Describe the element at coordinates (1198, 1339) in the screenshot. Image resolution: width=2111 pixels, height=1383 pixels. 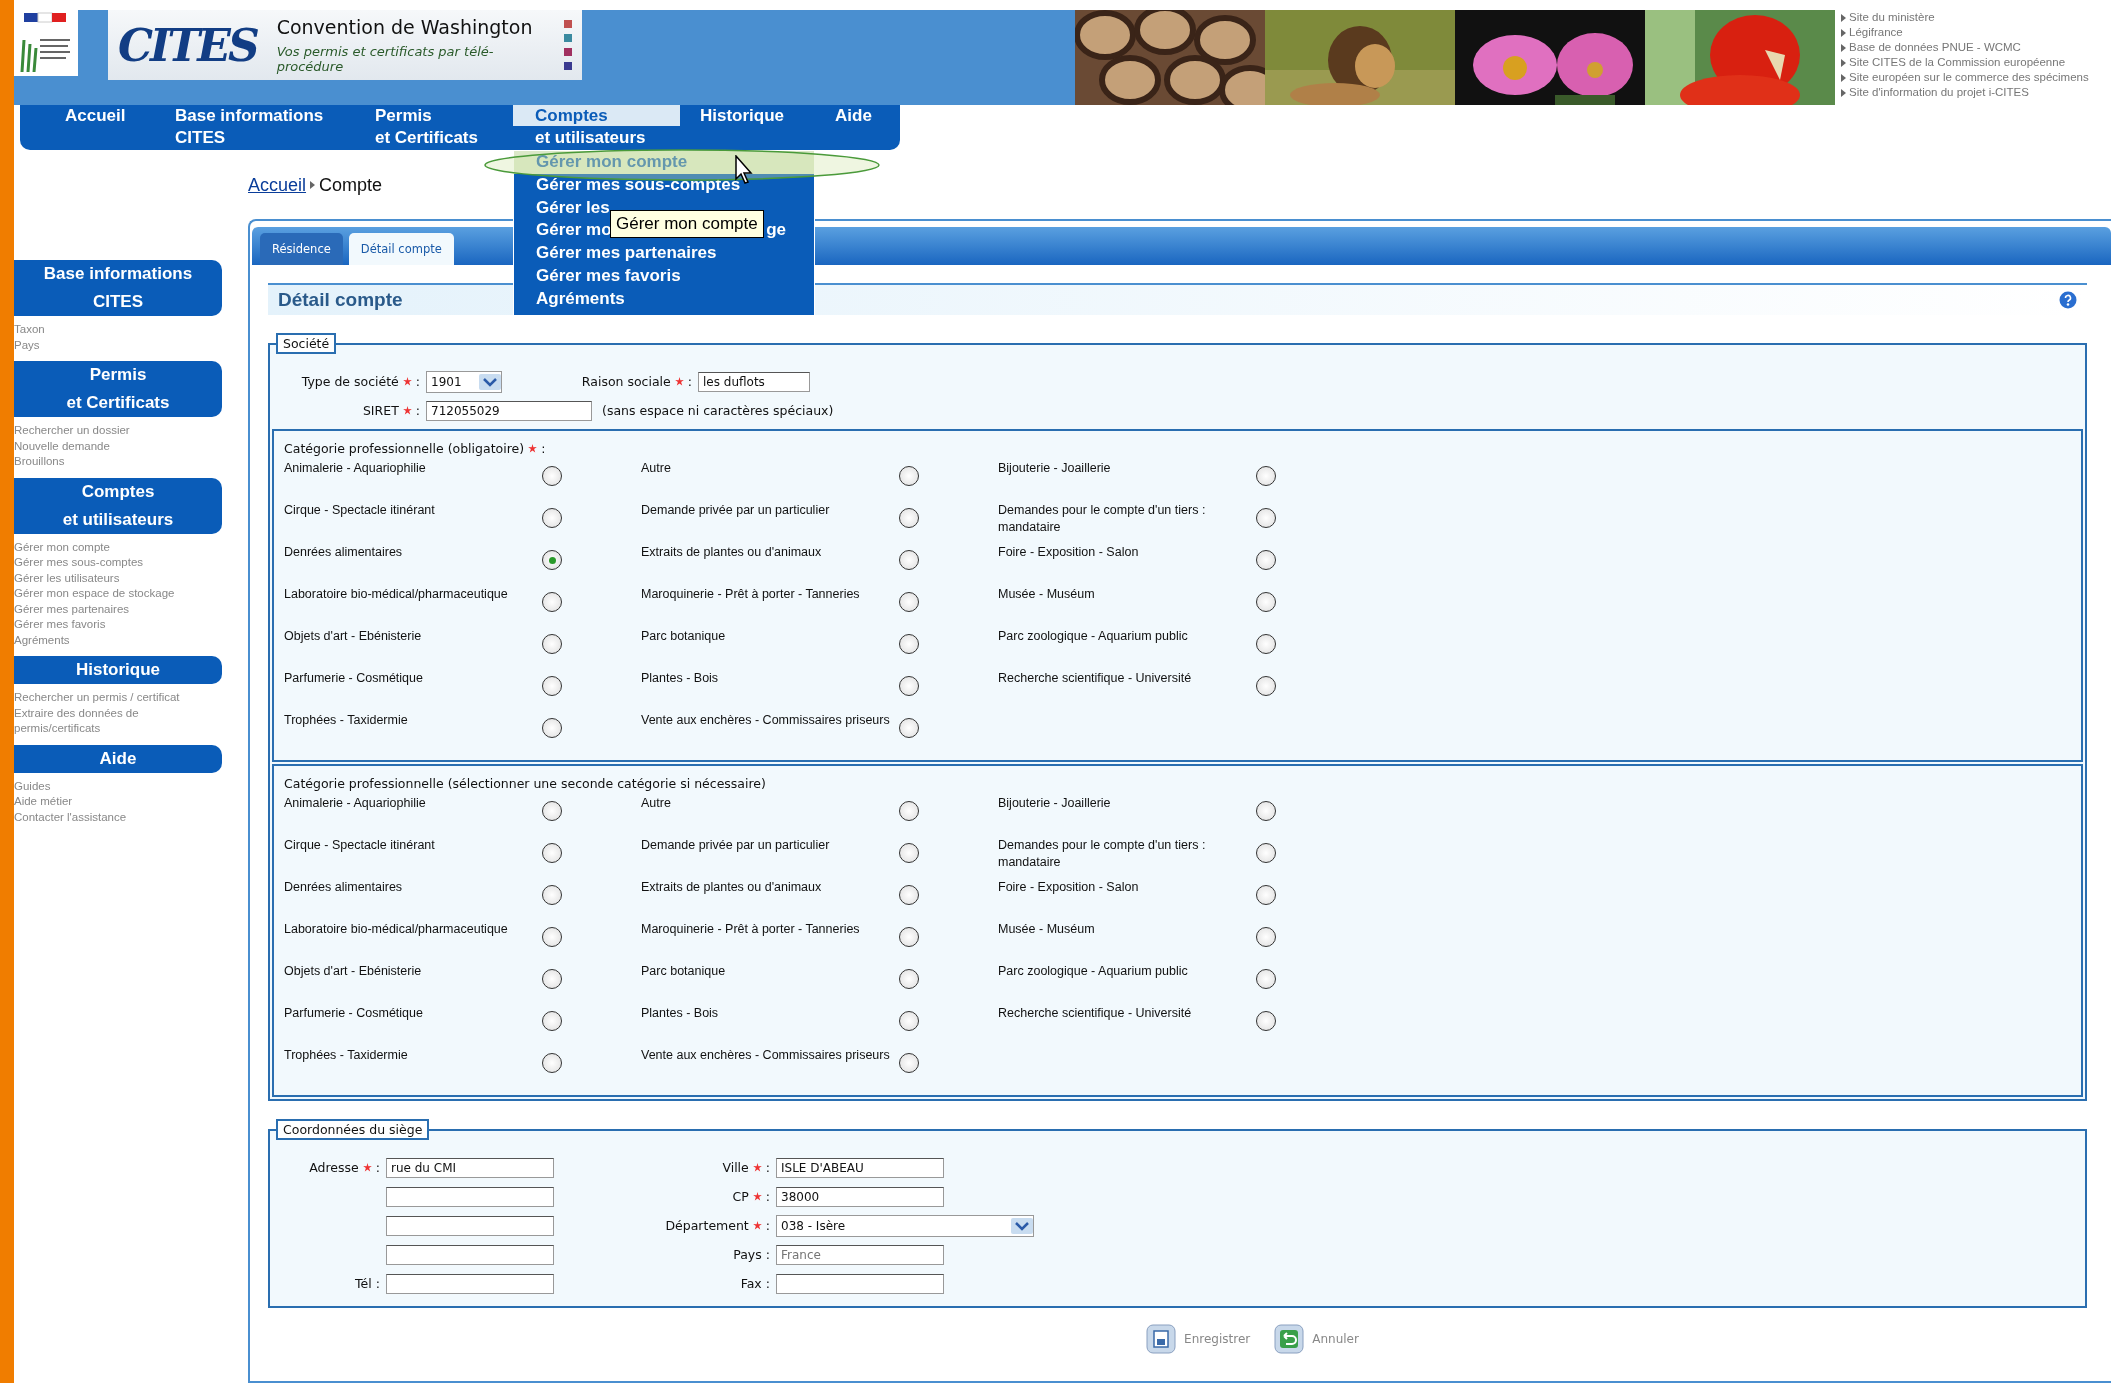
I see `save-button: Enregistrer` at that location.